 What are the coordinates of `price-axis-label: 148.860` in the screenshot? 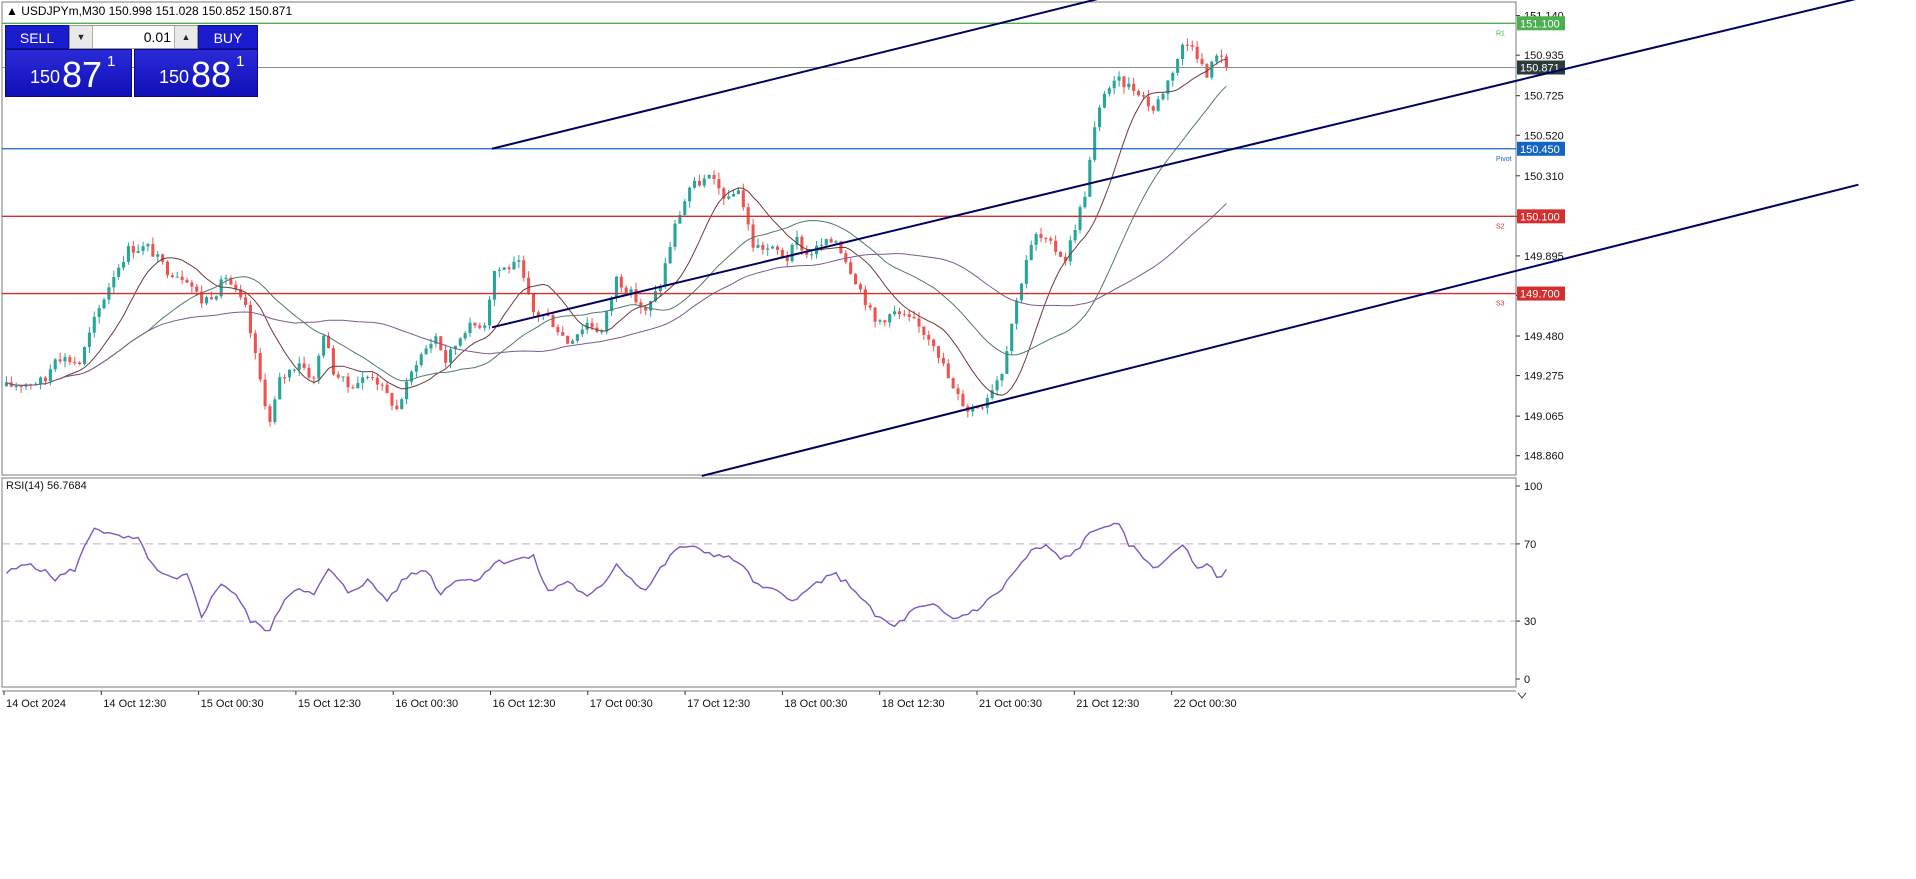 It's located at (1544, 457).